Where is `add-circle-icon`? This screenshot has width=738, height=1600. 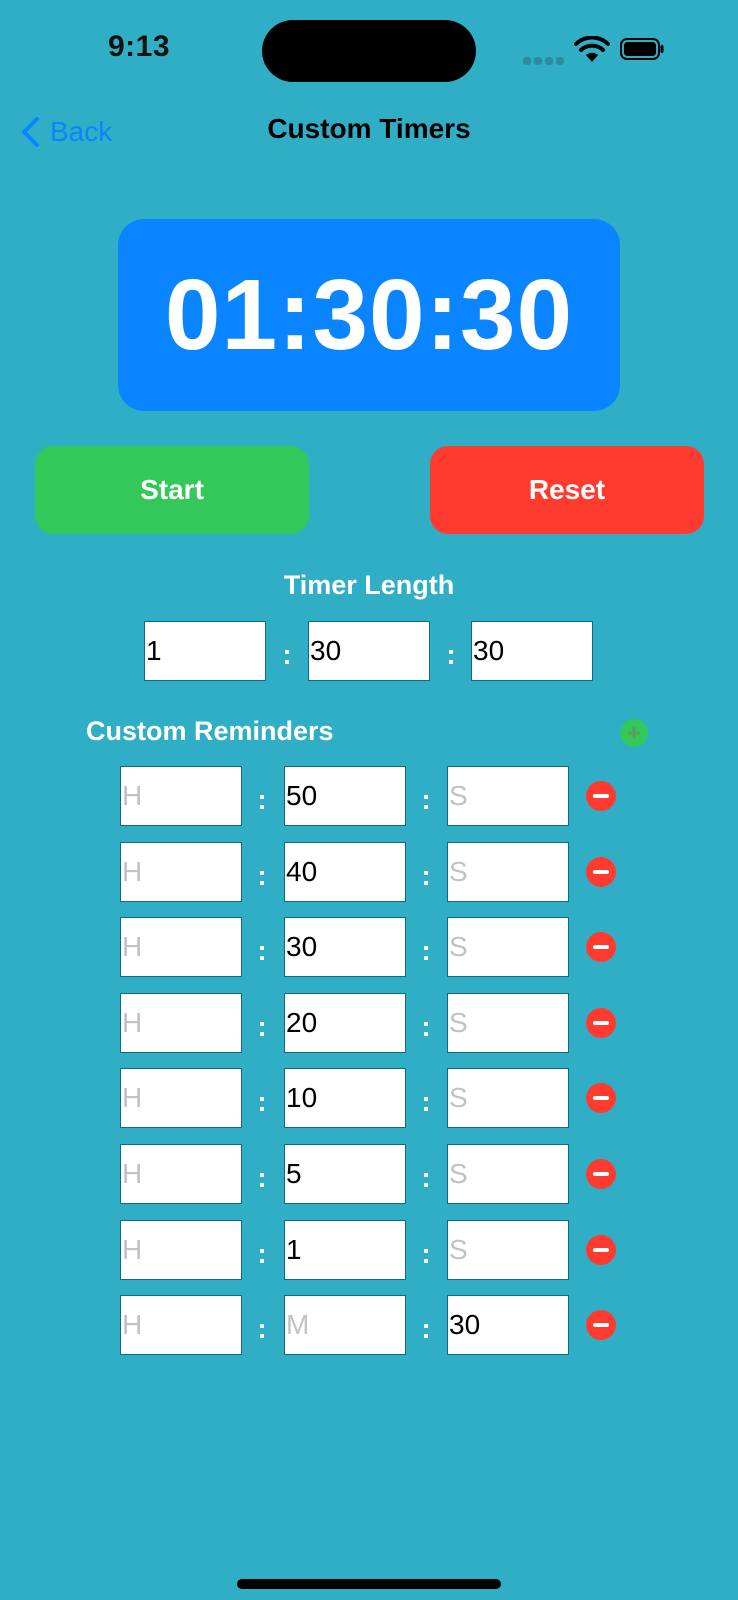
add-circle-icon is located at coordinates (634, 733).